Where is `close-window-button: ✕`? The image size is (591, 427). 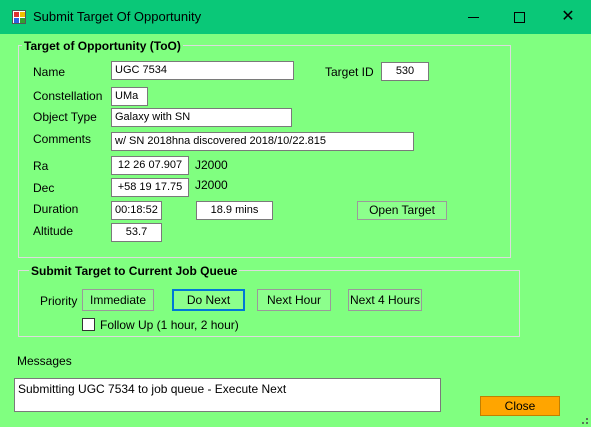 close-window-button: ✕ is located at coordinates (568, 17).